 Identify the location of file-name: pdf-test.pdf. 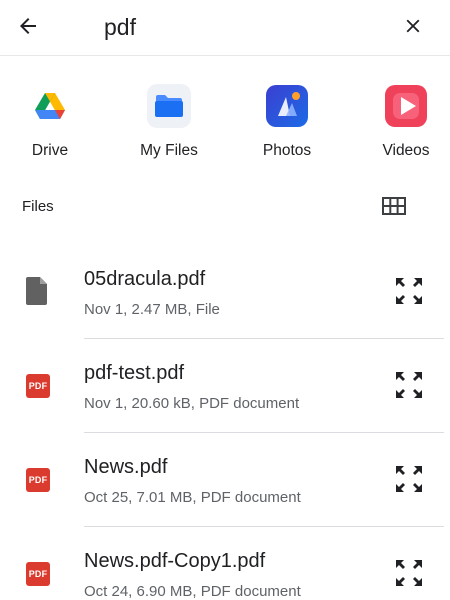
(134, 373).